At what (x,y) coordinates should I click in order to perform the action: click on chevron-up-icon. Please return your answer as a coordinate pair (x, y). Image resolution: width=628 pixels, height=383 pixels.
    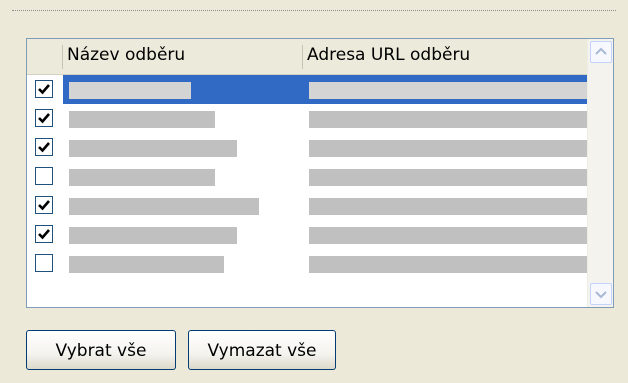
    Looking at the image, I should click on (601, 51).